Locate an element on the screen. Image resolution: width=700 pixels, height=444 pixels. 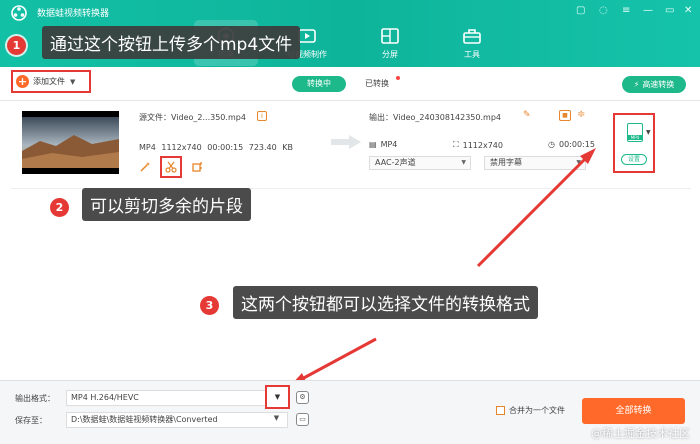
arrow-to-format-picker is located at coordinates (532, 212).